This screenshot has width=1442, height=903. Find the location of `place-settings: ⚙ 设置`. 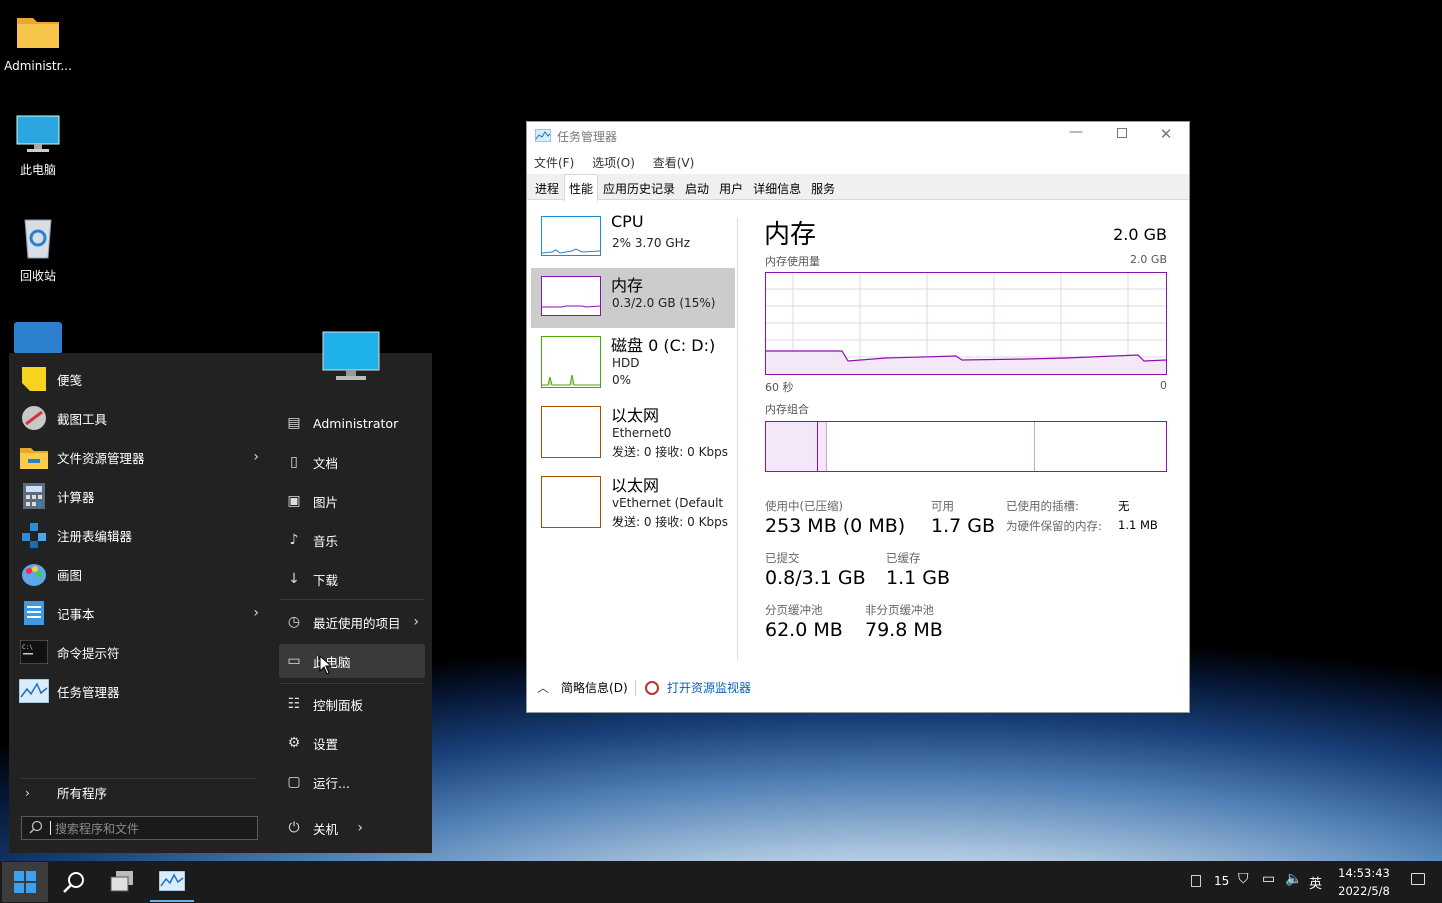

place-settings: ⚙ 设置 is located at coordinates (352, 743).